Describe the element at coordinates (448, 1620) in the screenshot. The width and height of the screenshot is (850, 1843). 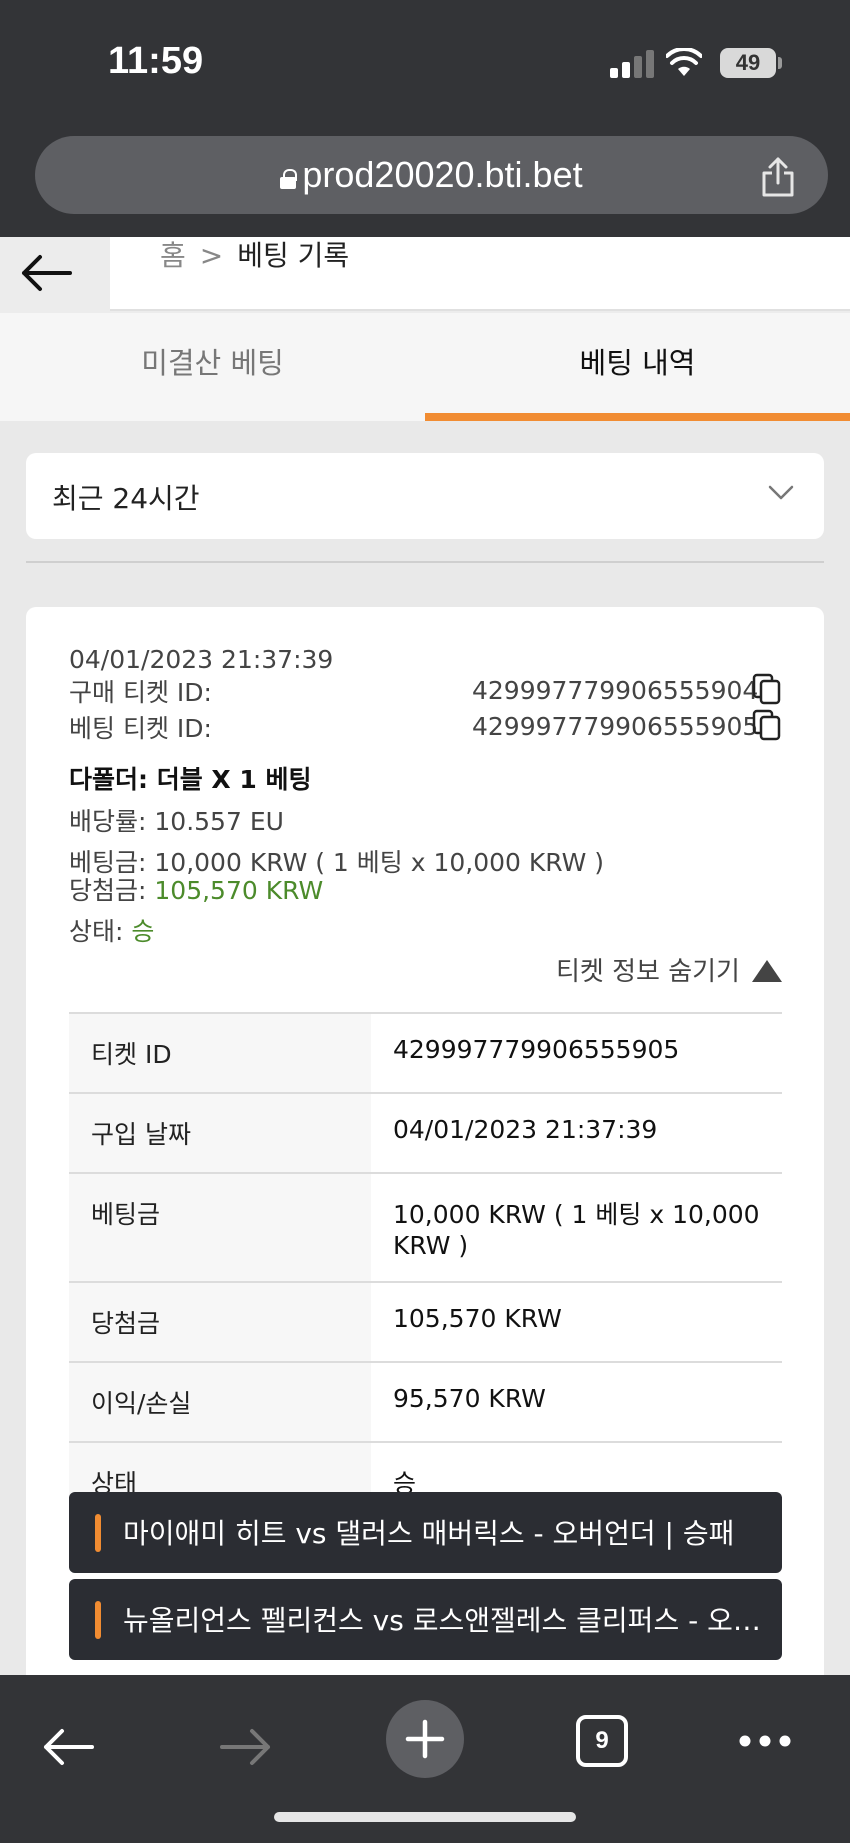
I see `event-title: 뉴올리언스 펠리컨스 vs 로스앤젤레스 클리퍼스 - 오버언더 | 승패` at that location.